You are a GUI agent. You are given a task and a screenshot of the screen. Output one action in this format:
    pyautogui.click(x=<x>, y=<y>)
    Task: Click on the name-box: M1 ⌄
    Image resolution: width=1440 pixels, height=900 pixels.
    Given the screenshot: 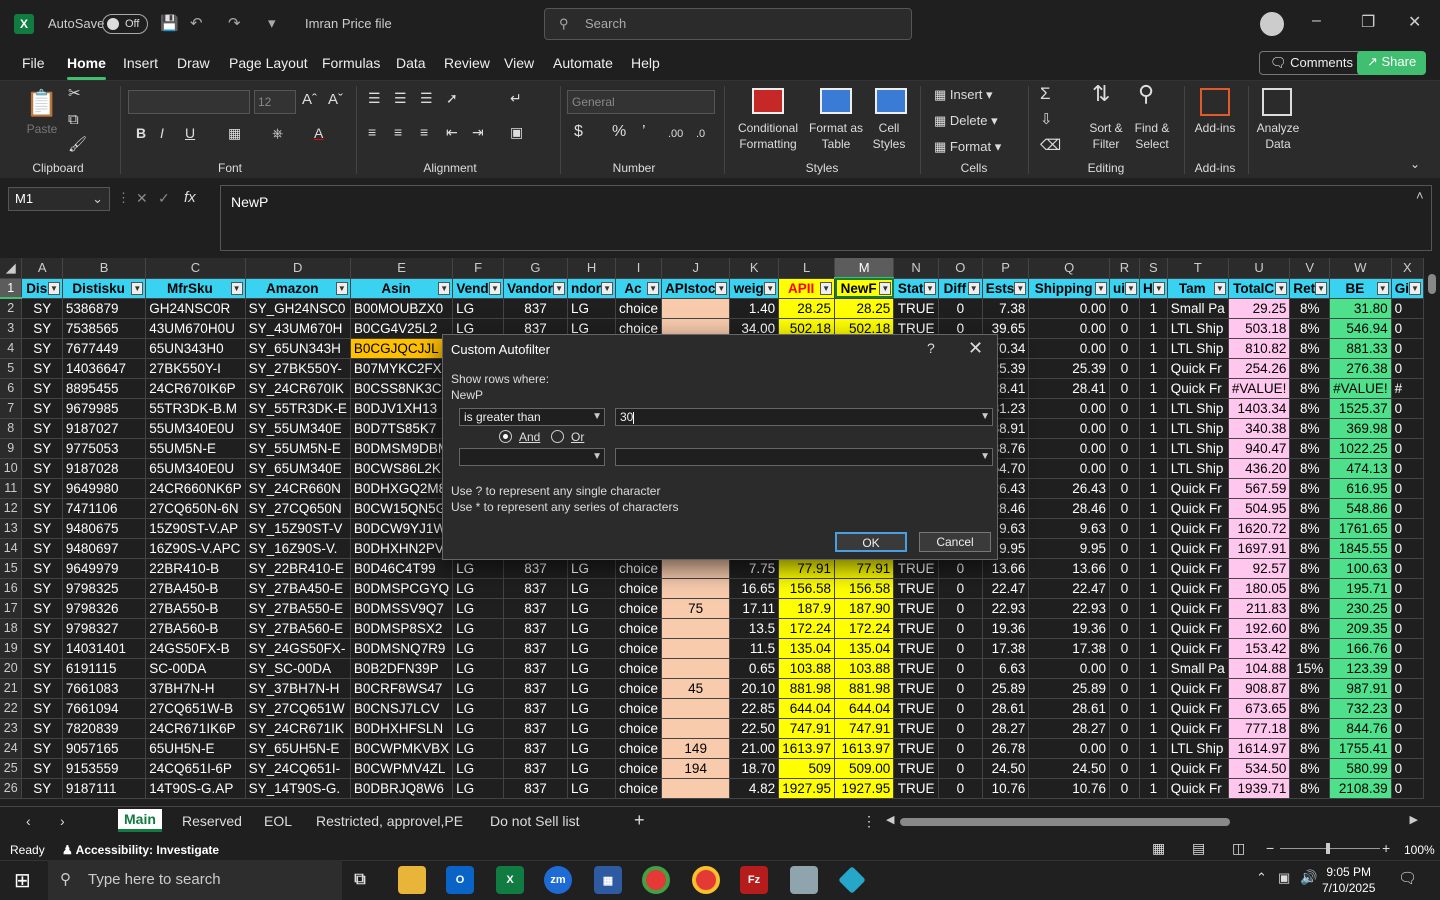 What is the action you would take?
    pyautogui.click(x=59, y=199)
    